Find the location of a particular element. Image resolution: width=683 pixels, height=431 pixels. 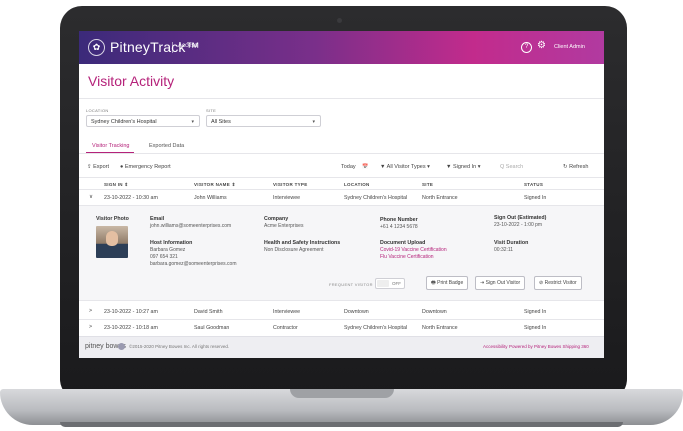

location-value: Sydney Children's Hospital is located at coordinates (124, 122).